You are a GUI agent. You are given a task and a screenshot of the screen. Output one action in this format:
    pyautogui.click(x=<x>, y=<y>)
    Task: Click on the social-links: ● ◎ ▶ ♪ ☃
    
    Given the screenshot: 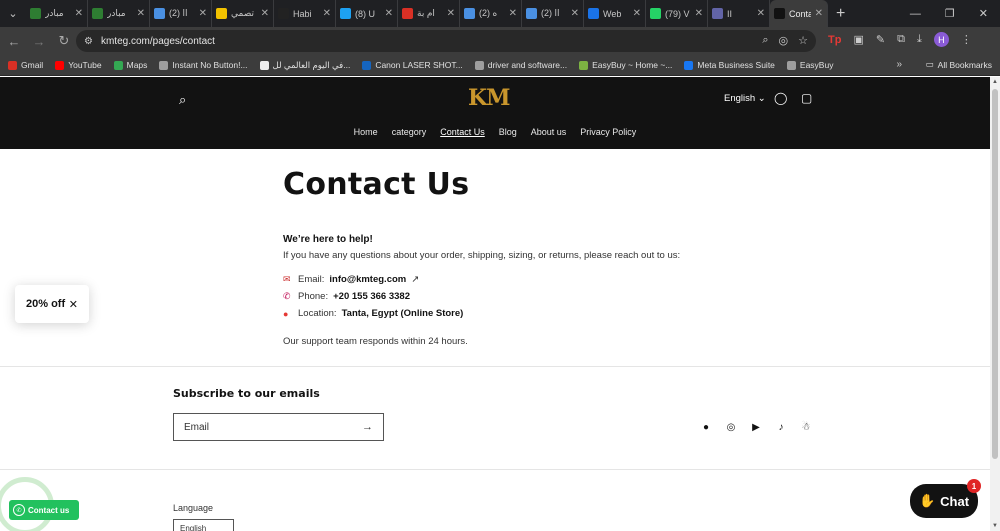 What is the action you would take?
    pyautogui.click(x=756, y=427)
    